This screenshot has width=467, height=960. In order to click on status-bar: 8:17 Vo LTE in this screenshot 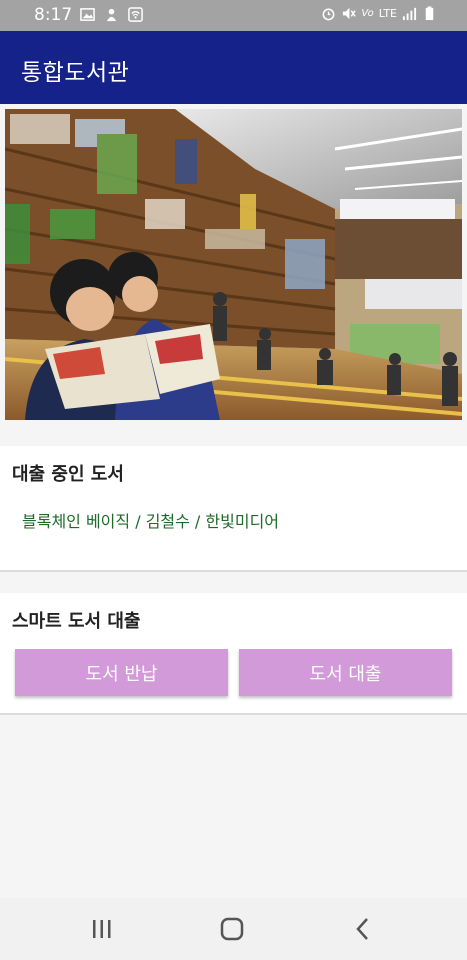, I will do `click(233, 15)`.